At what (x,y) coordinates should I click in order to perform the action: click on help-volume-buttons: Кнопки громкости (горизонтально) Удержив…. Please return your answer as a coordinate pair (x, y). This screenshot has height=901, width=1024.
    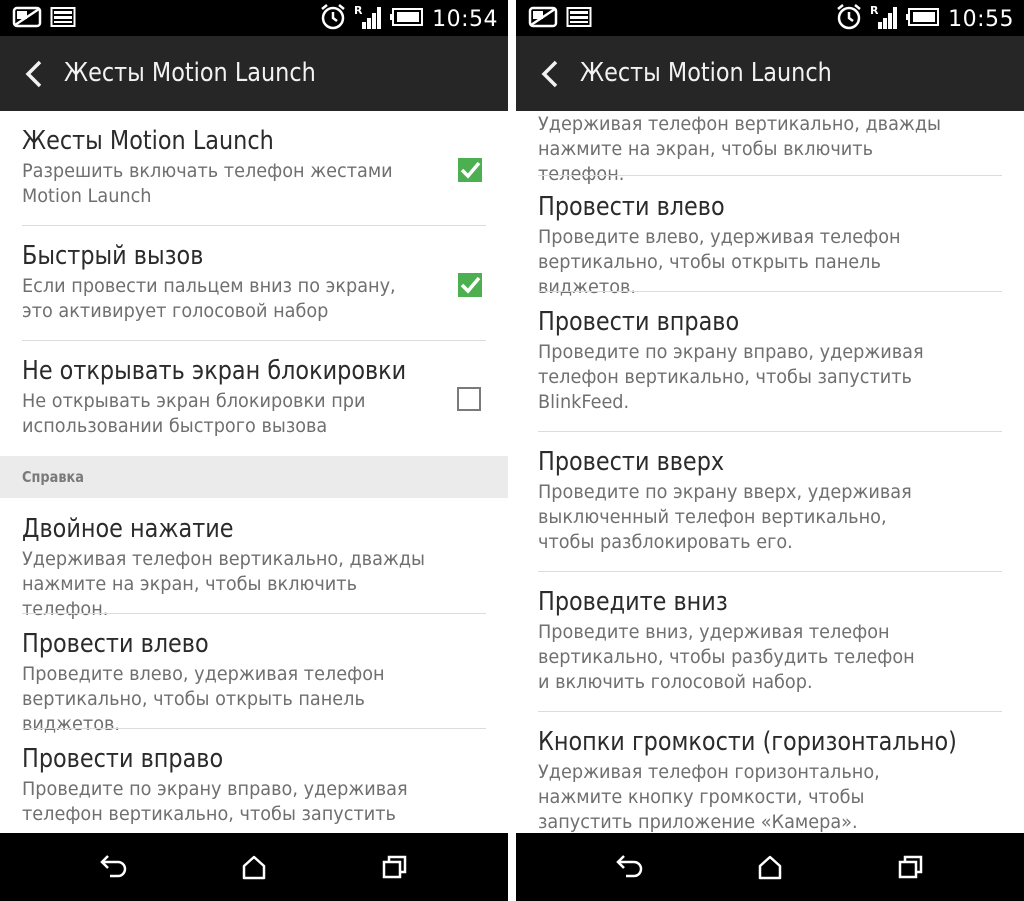
    Looking at the image, I should click on (770, 779).